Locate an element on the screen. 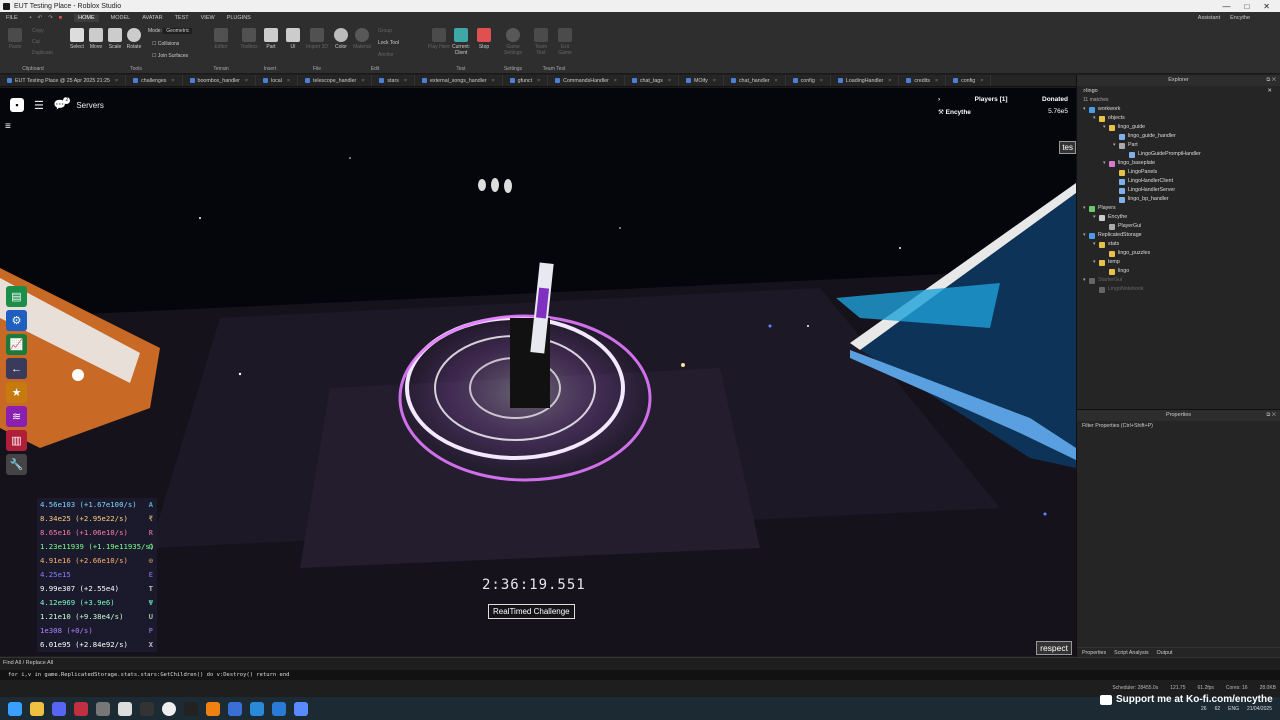  redo-icon: ↷ is located at coordinates (50, 18).